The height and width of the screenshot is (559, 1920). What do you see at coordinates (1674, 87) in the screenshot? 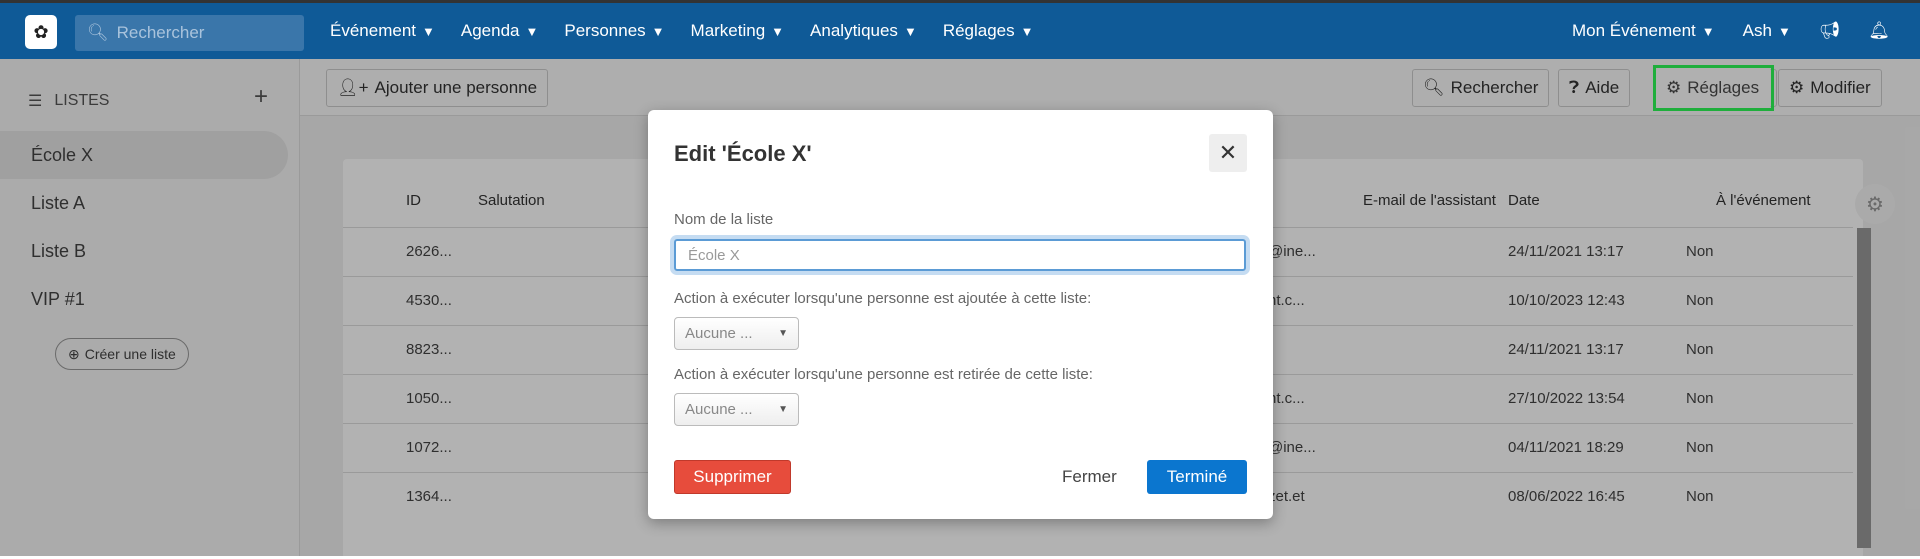
I see `gear-icon: ⚙` at bounding box center [1674, 87].